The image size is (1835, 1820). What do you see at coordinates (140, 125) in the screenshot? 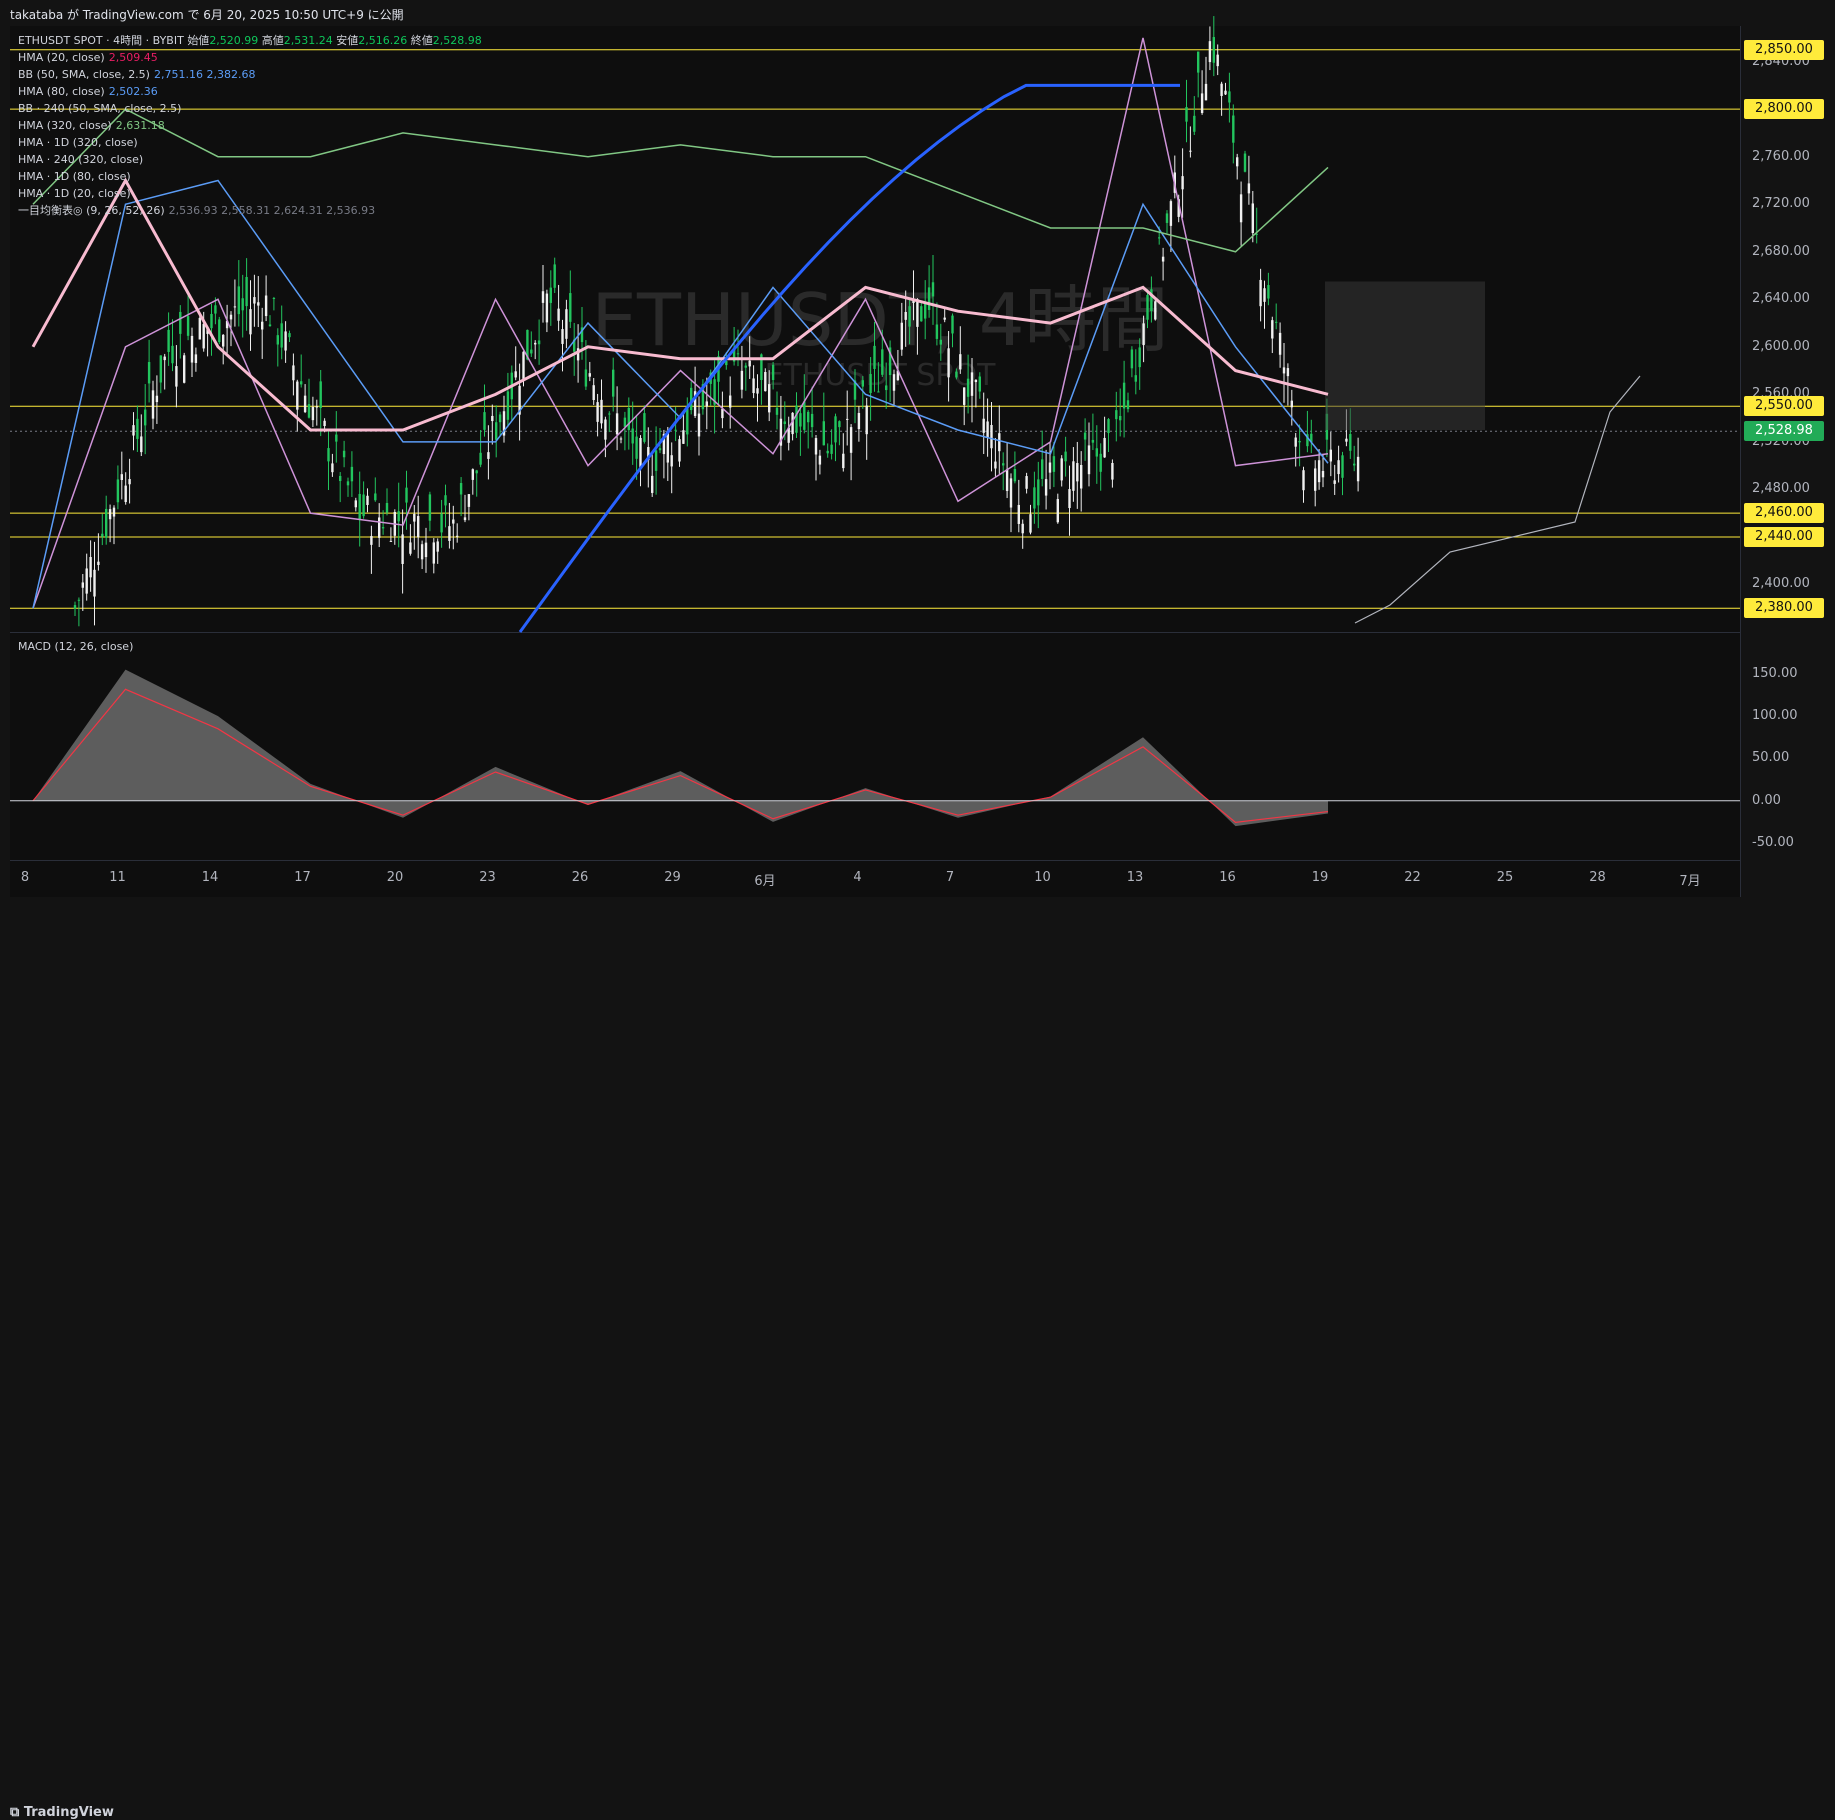
I see `indicator-value: 2,631.18` at bounding box center [140, 125].